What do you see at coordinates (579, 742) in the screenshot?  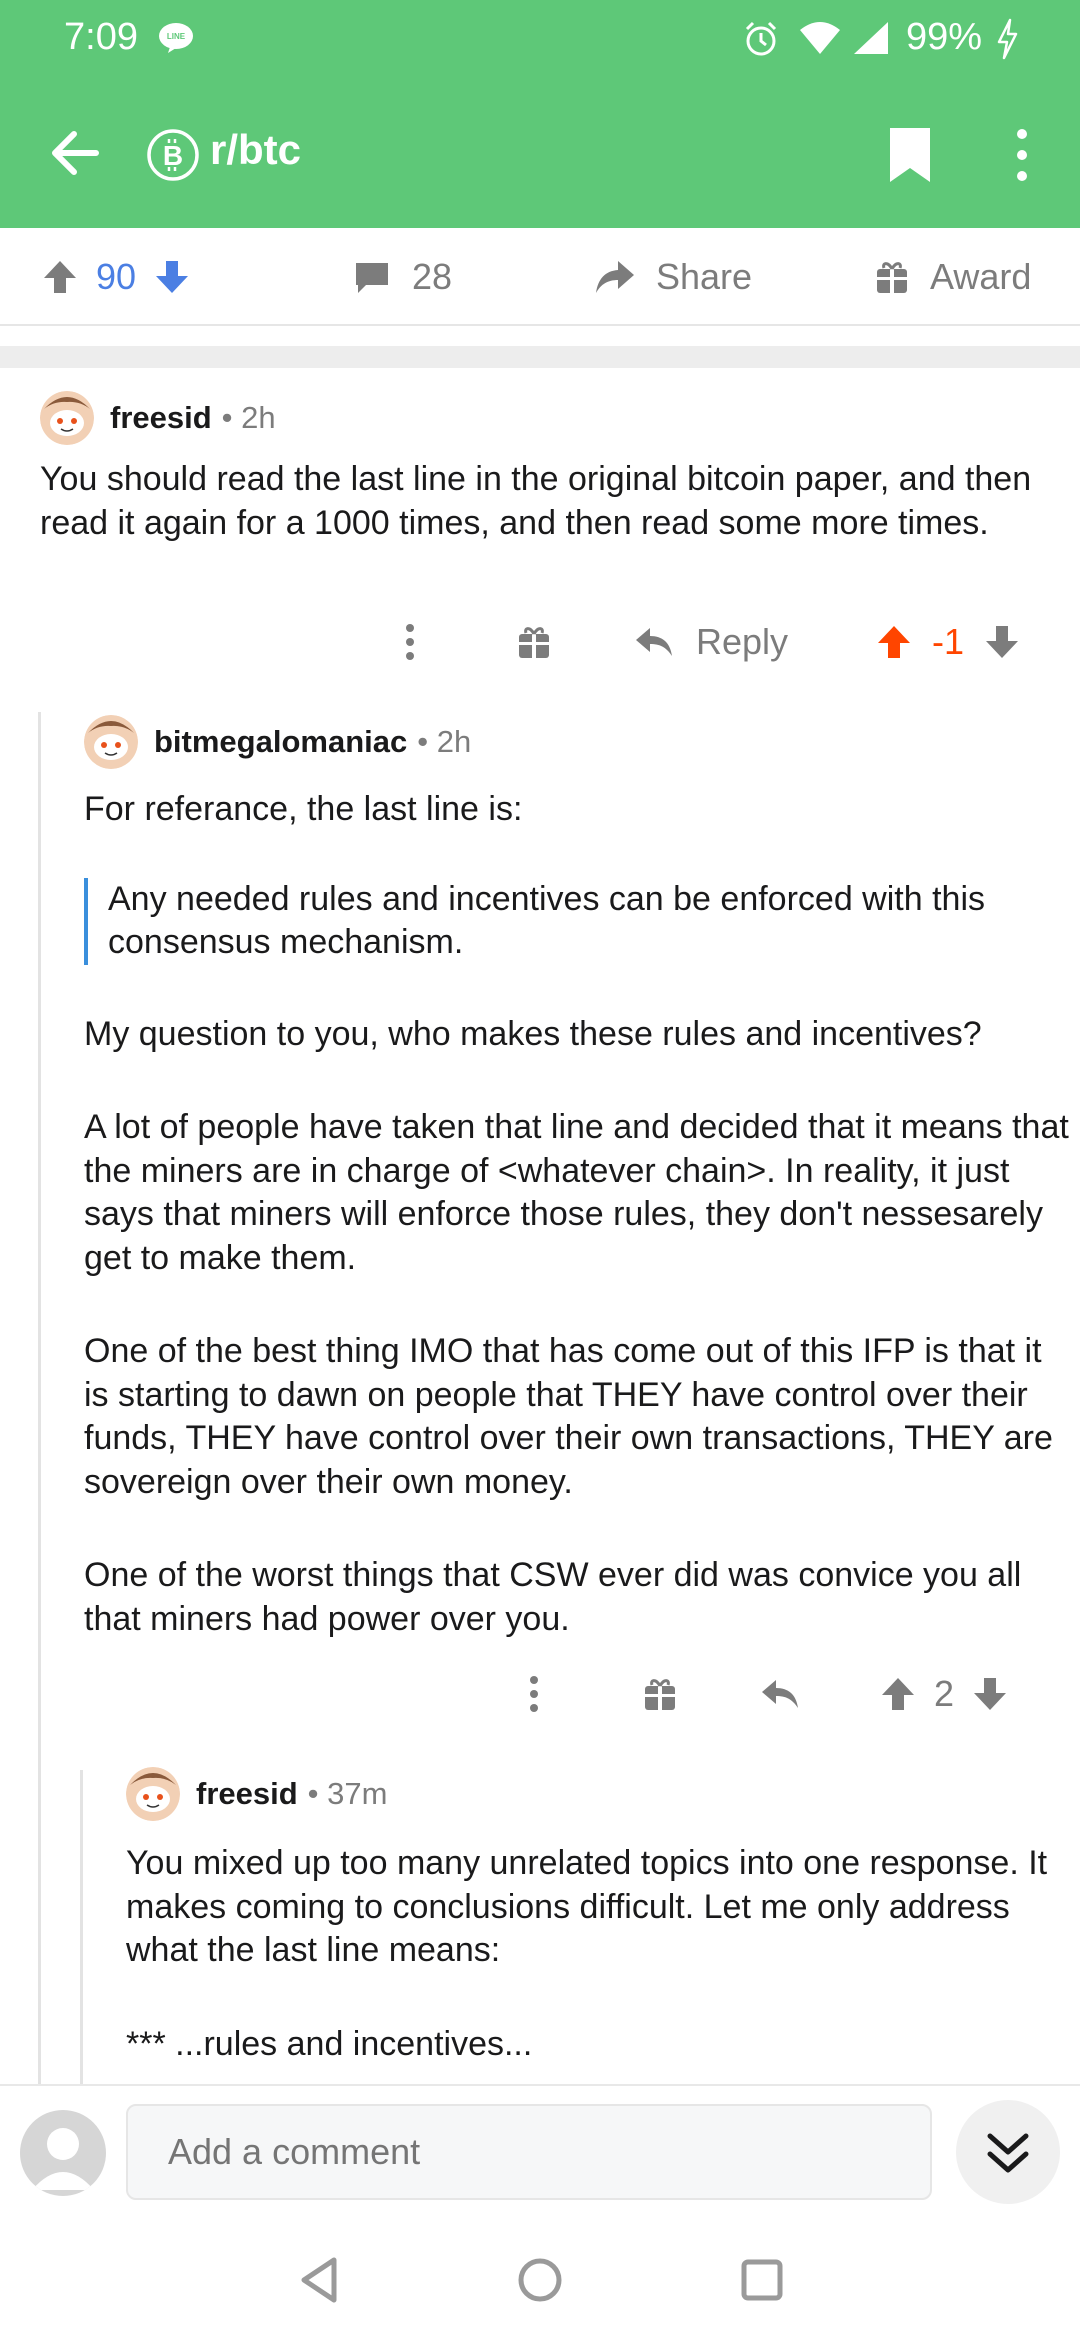 I see `comment-header: bitmegalomaniac • 2h` at bounding box center [579, 742].